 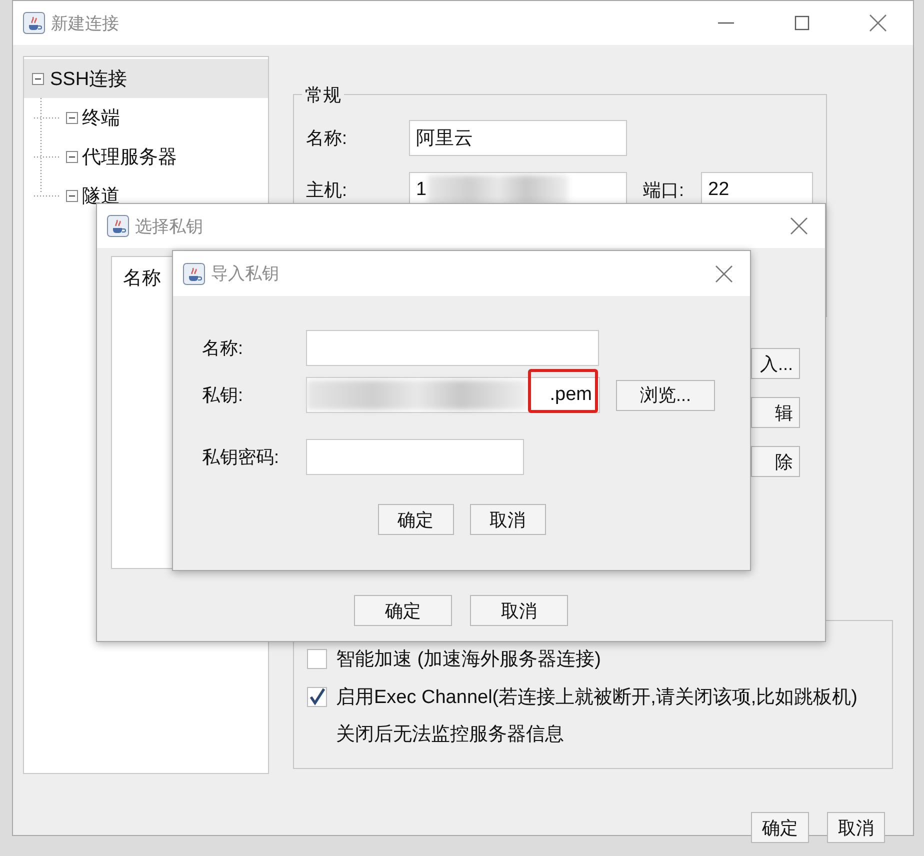 I want to click on checkbox-label: 启用Exec Channel(若连接上就被断开,请关闭该项,比如跳板机), so click(x=597, y=698).